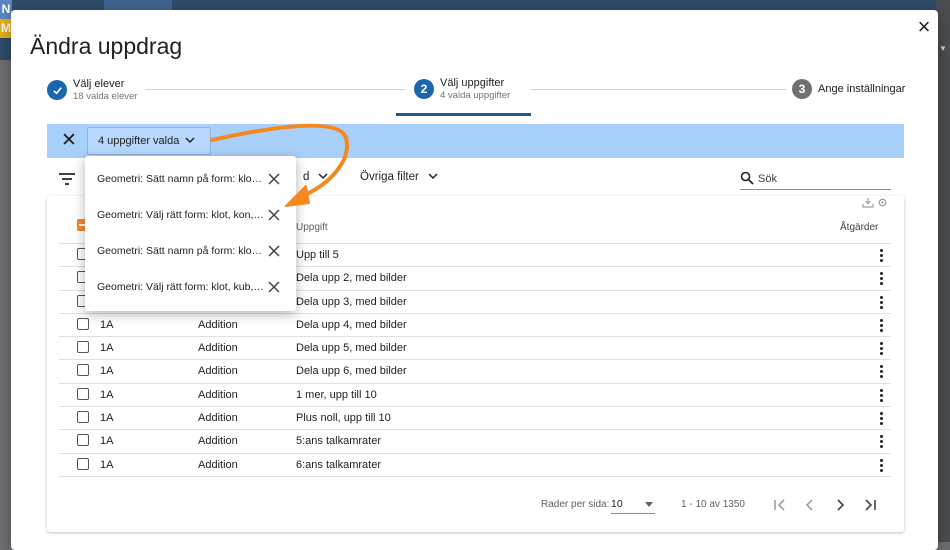  I want to click on close-icon: ×, so click(924, 27).